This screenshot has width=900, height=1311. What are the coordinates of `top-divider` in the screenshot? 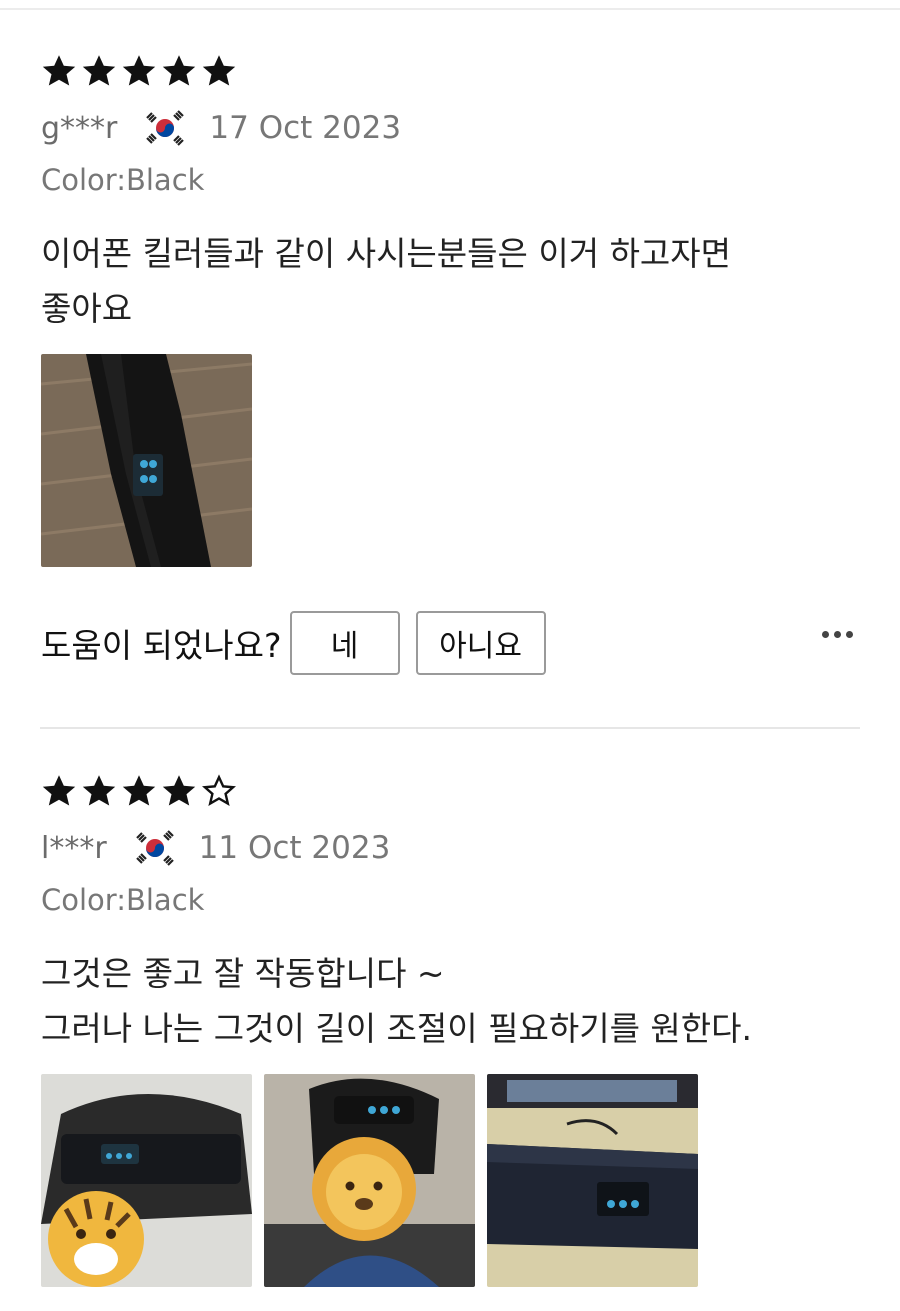 It's located at (450, 9).